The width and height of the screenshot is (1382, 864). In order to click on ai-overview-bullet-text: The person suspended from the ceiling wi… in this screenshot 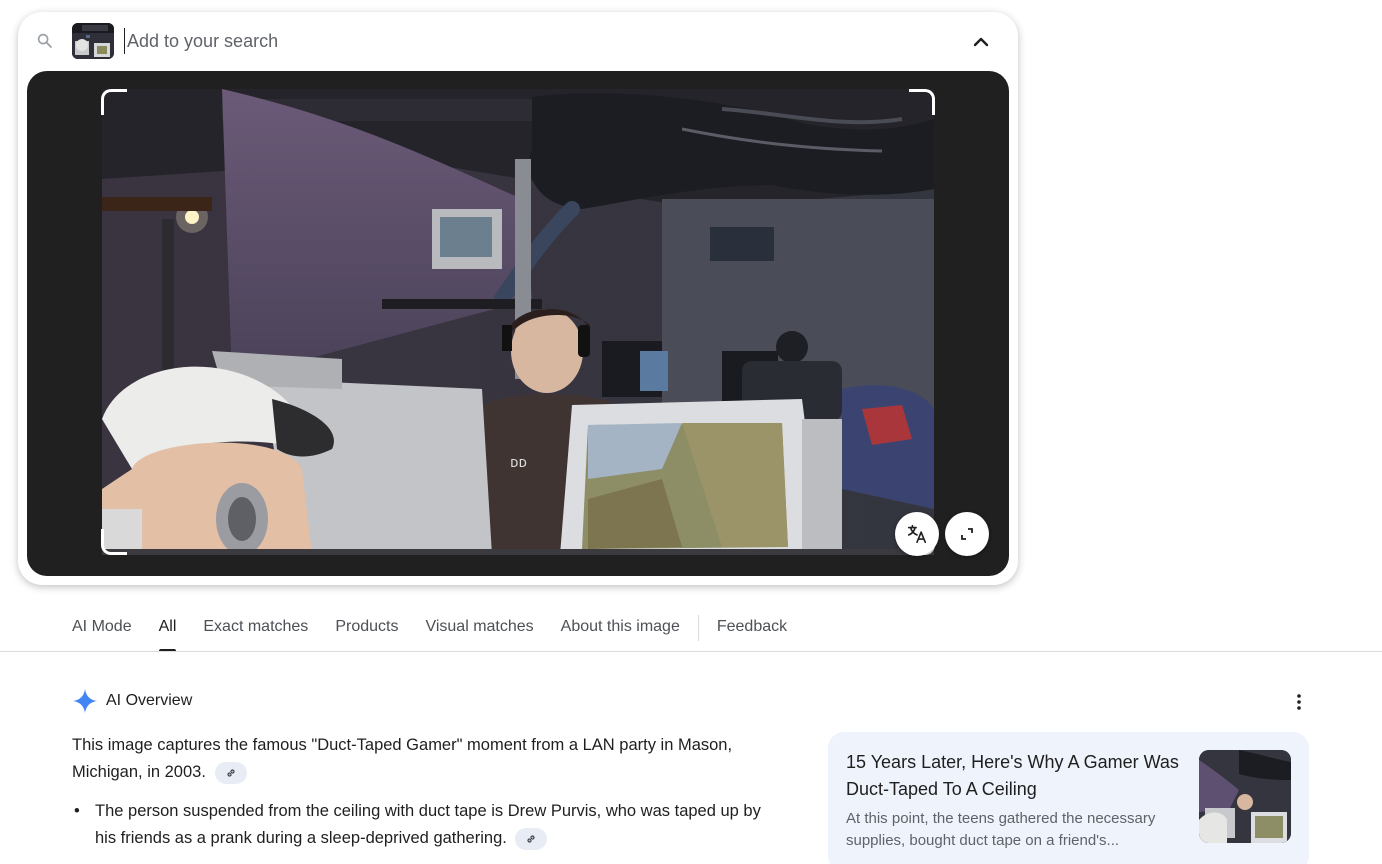, I will do `click(428, 824)`.